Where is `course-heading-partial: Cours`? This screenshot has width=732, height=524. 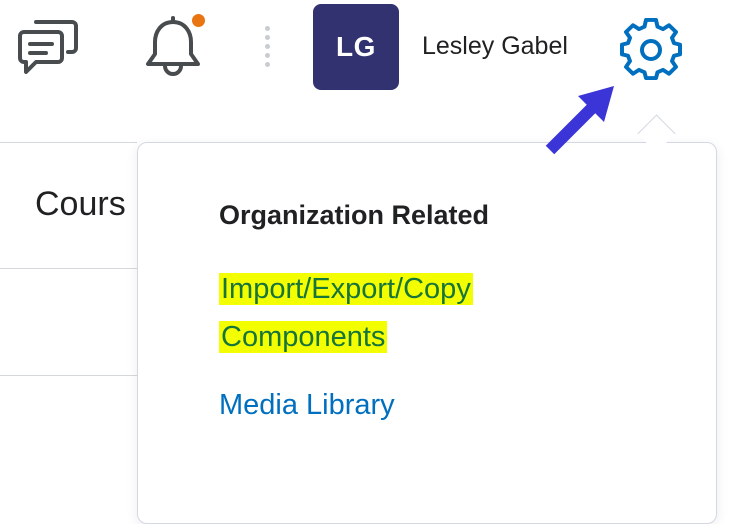 course-heading-partial: Cours is located at coordinates (80, 204).